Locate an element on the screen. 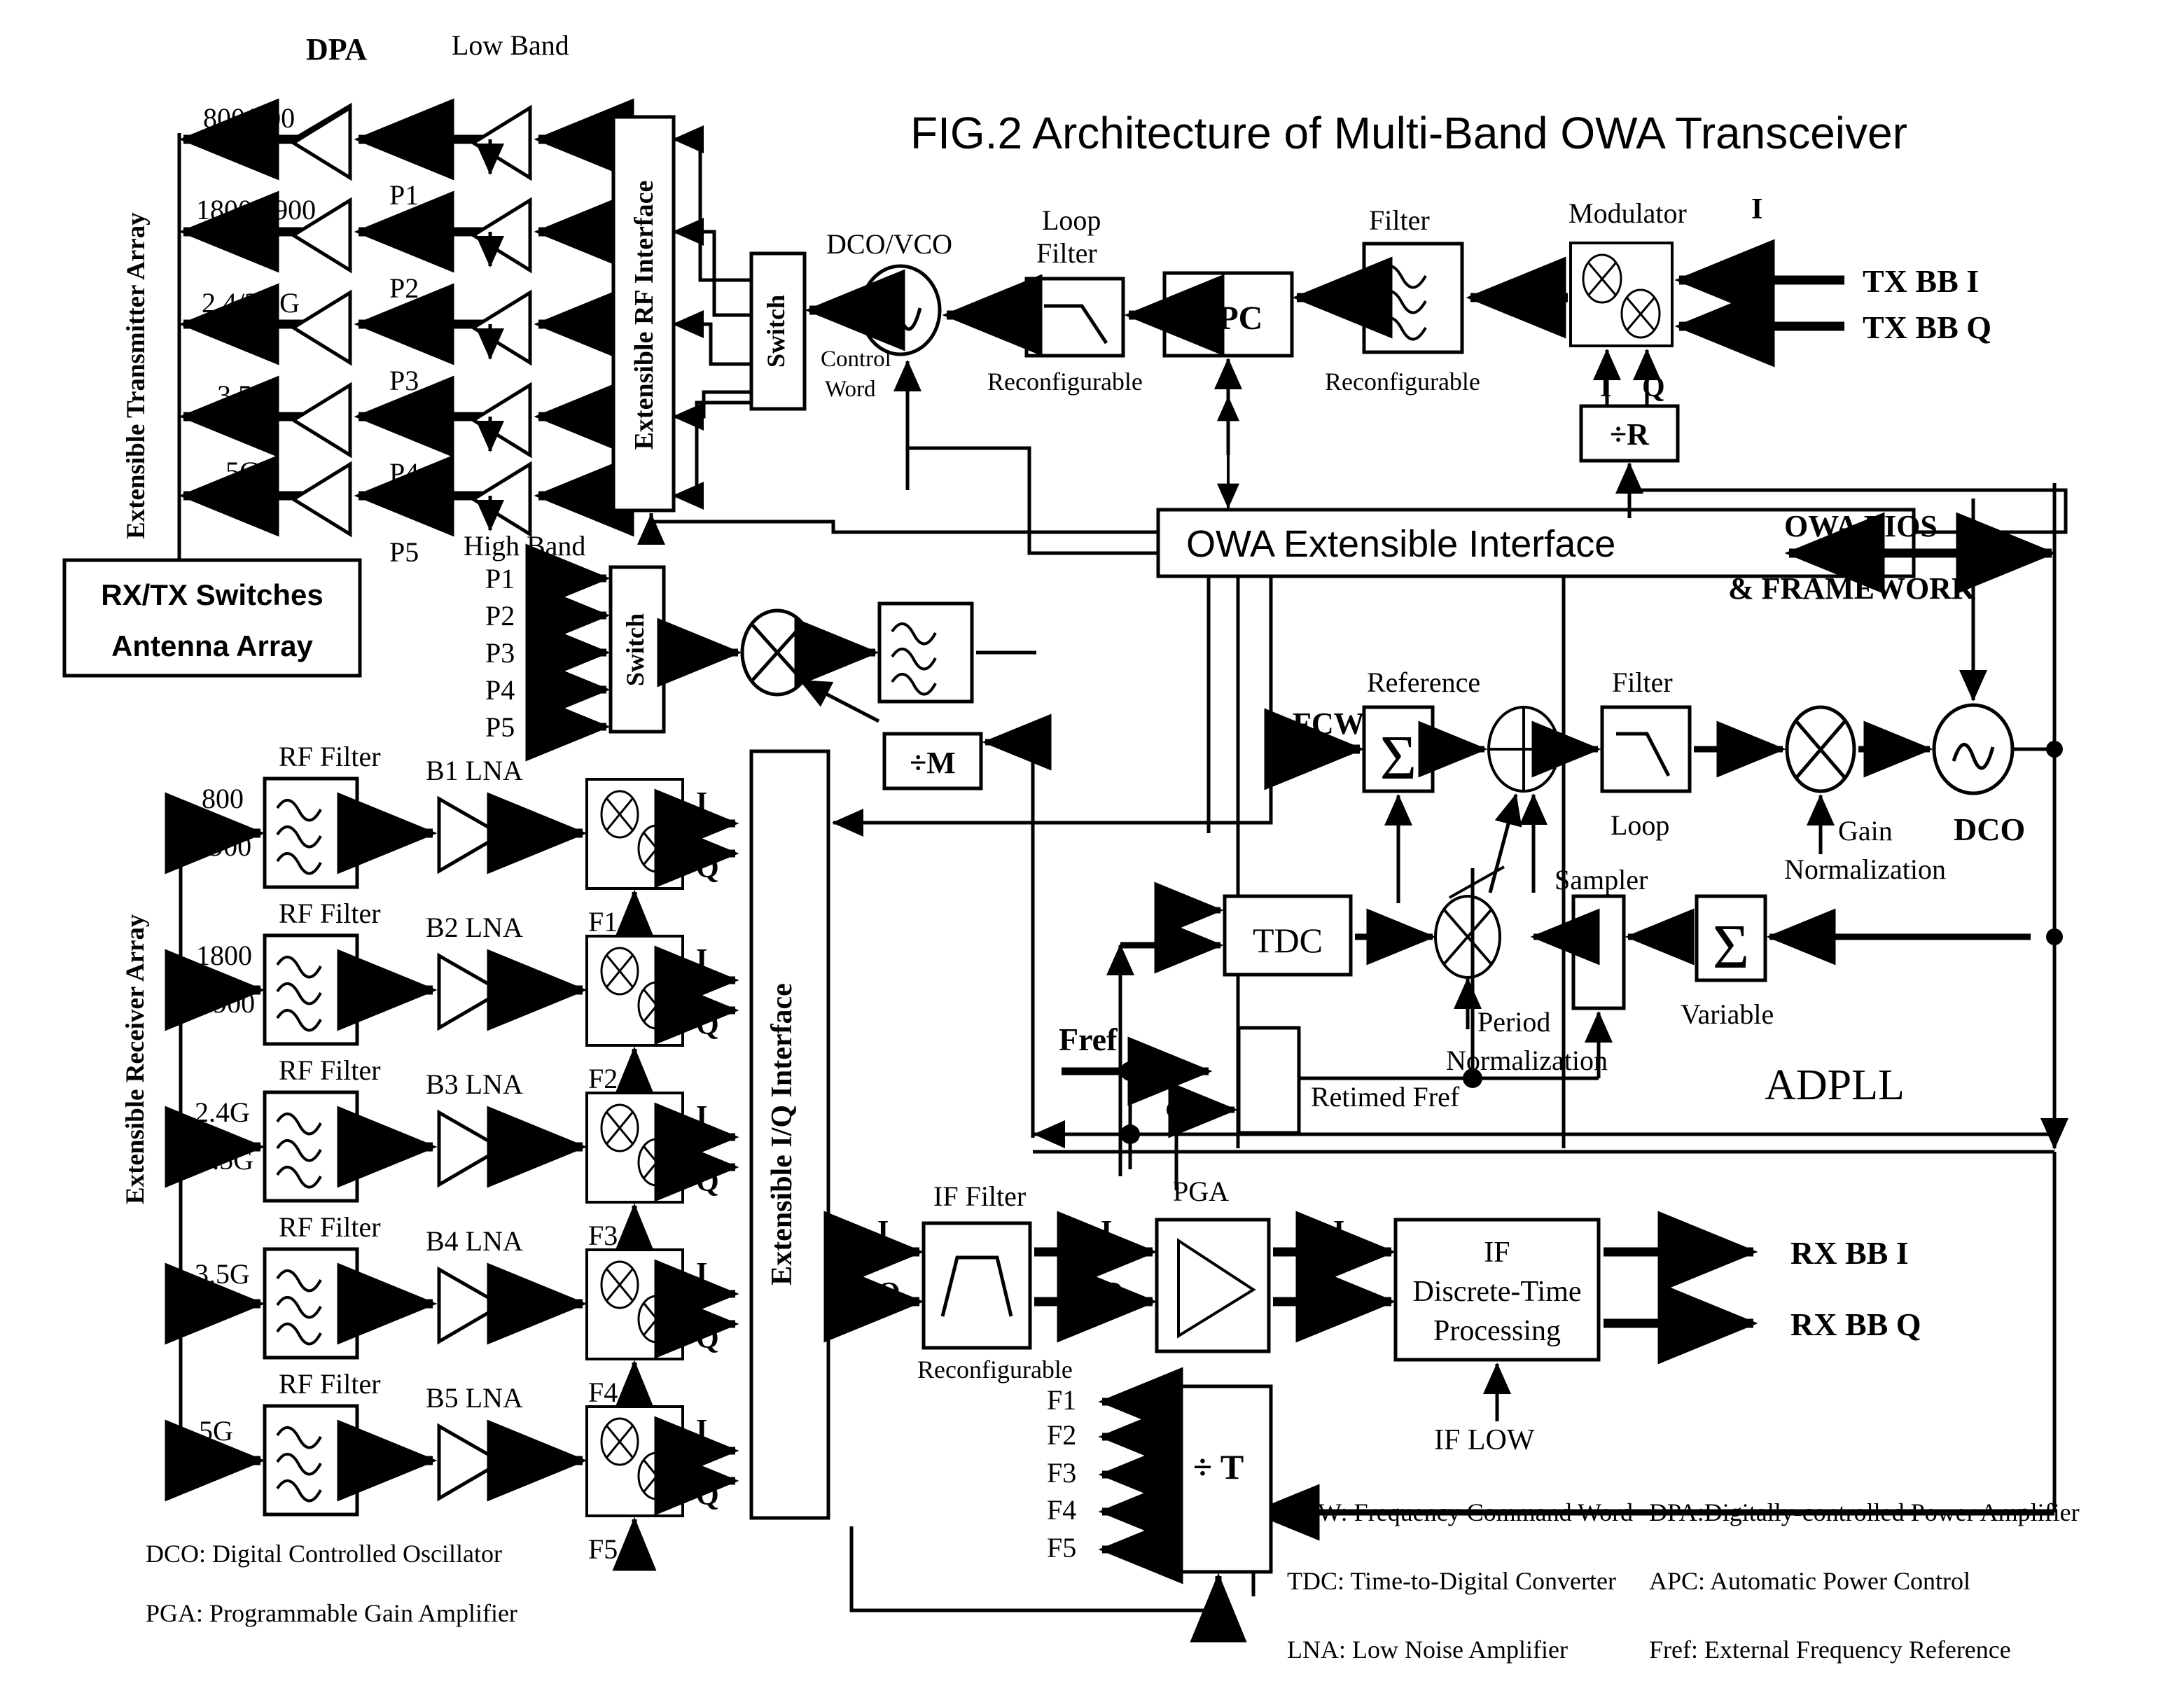 This screenshot has height=1686, width=2184. tx-band-label: 1800/1900 is located at coordinates (256, 209).